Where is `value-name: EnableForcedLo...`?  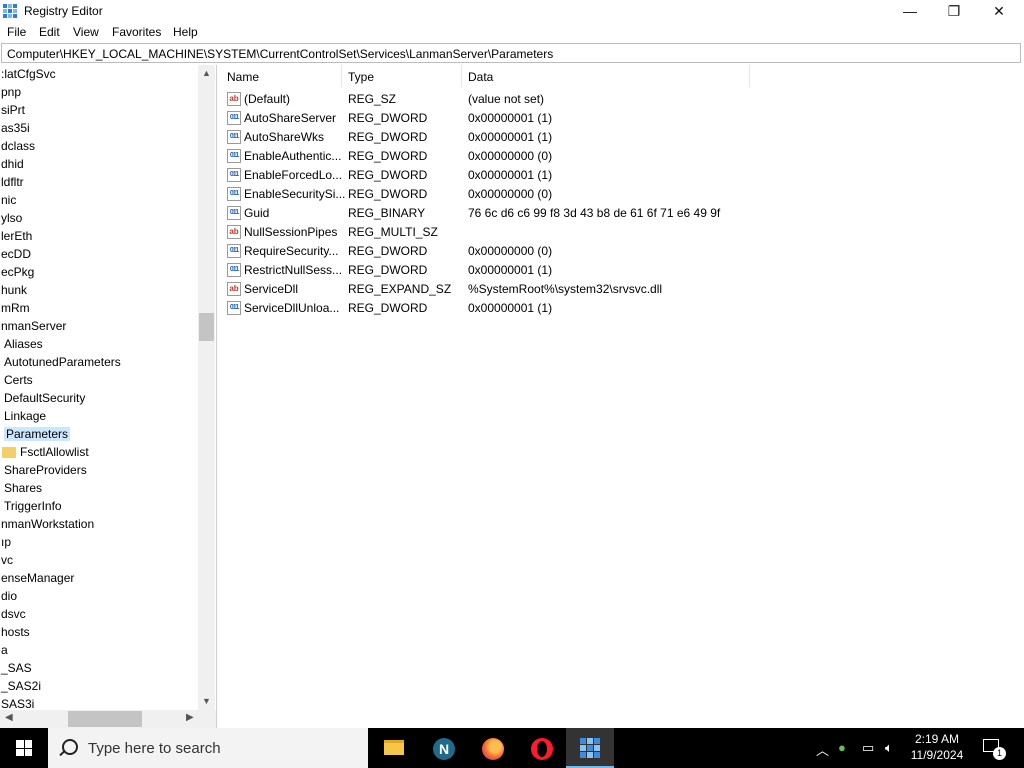 value-name: EnableForcedLo... is located at coordinates (293, 175).